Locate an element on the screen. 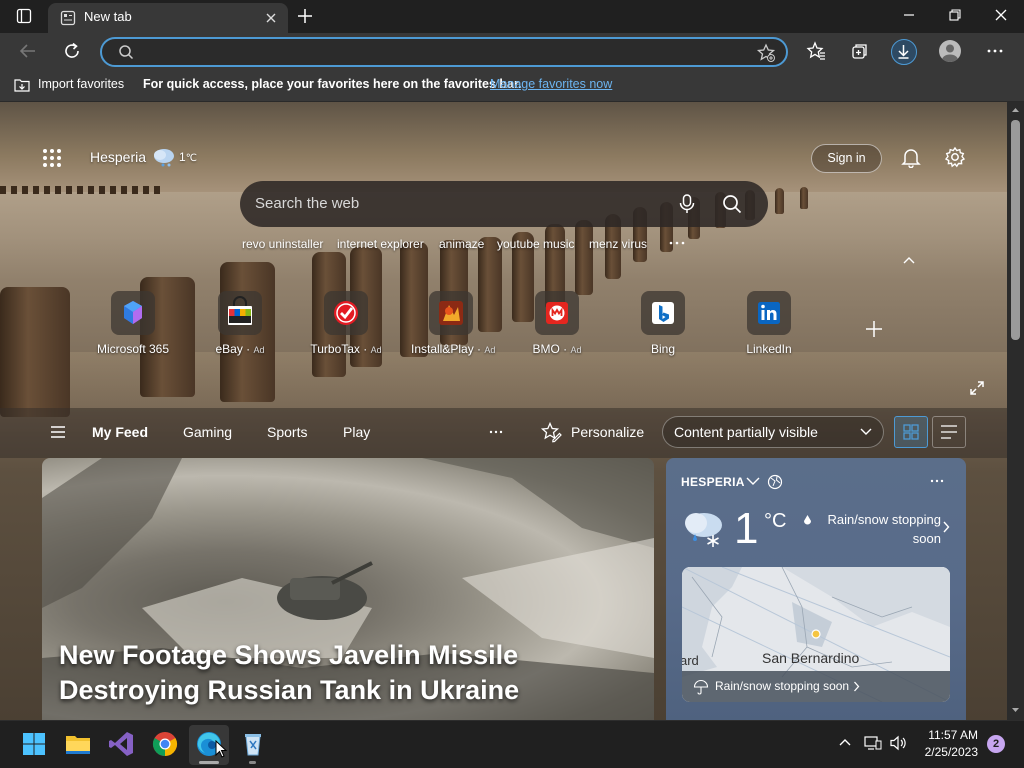 This screenshot has width=1024, height=768. close-window-icon is located at coordinates (1001, 15).